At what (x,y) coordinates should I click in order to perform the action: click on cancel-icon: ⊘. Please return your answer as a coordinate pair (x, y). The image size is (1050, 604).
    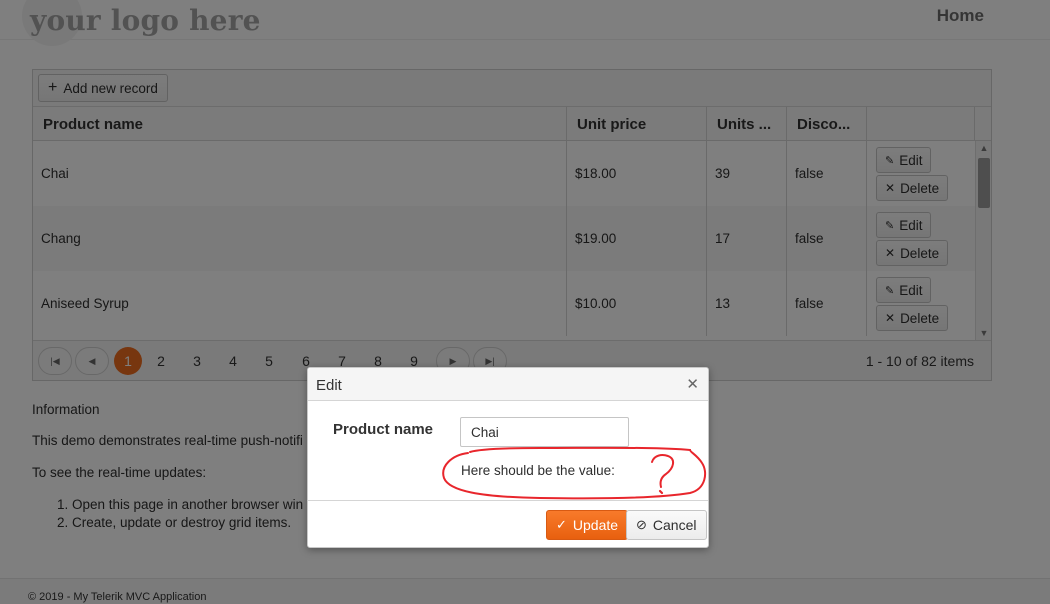
    Looking at the image, I should click on (641, 524).